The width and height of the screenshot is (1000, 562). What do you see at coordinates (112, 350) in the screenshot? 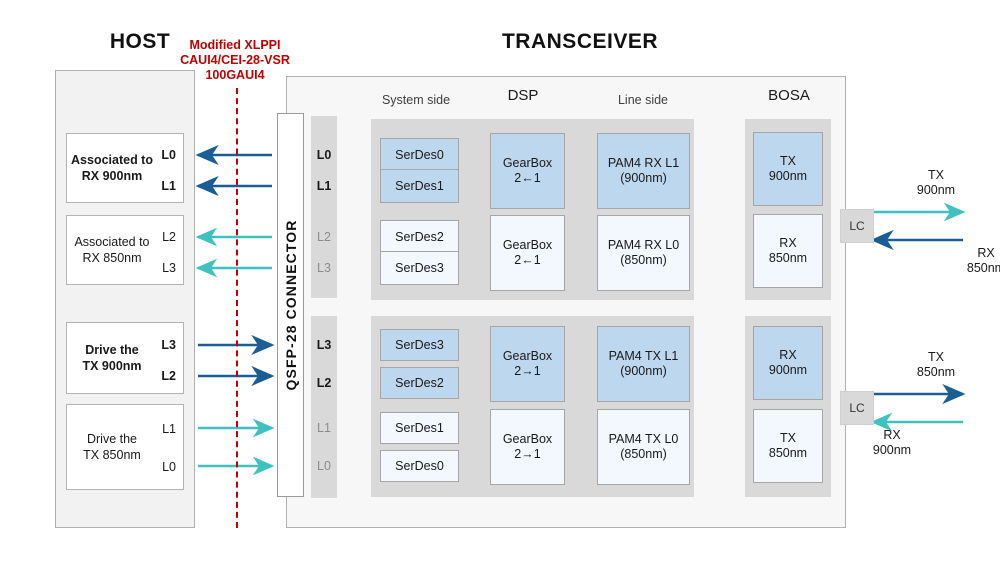
I see `host-box-tx900-line1: Drive the` at bounding box center [112, 350].